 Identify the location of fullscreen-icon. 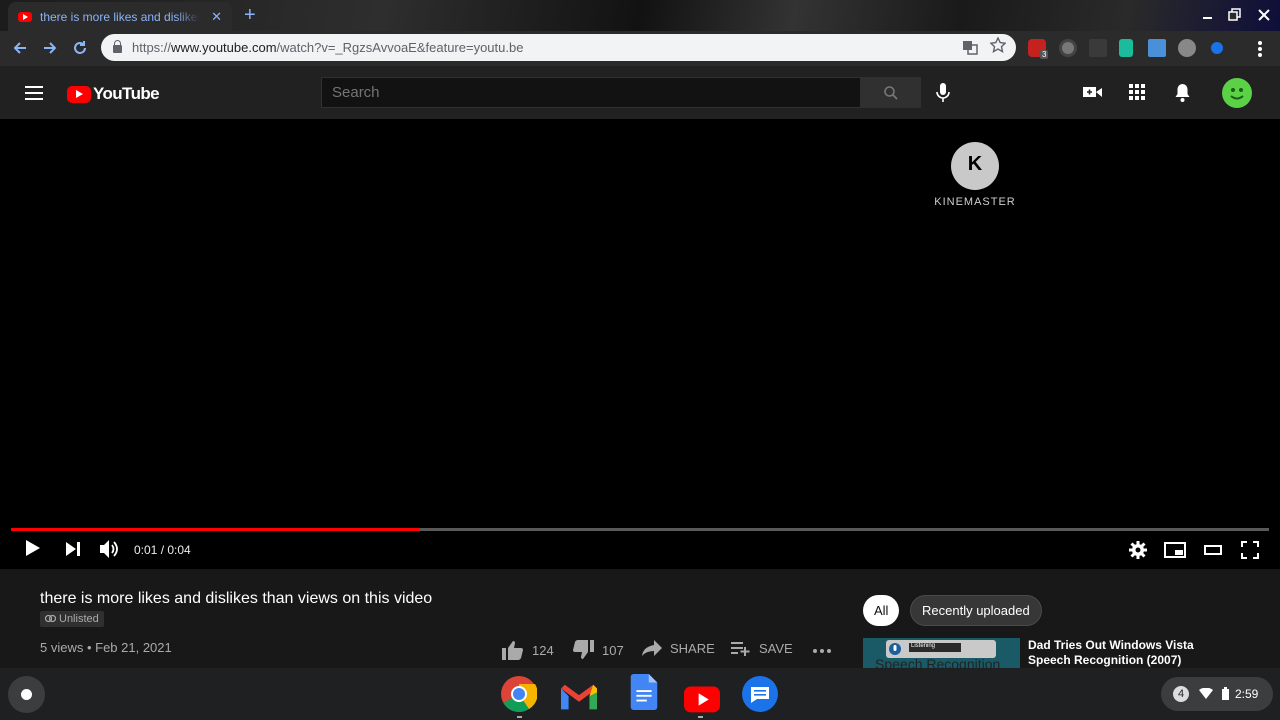
(1250, 550).